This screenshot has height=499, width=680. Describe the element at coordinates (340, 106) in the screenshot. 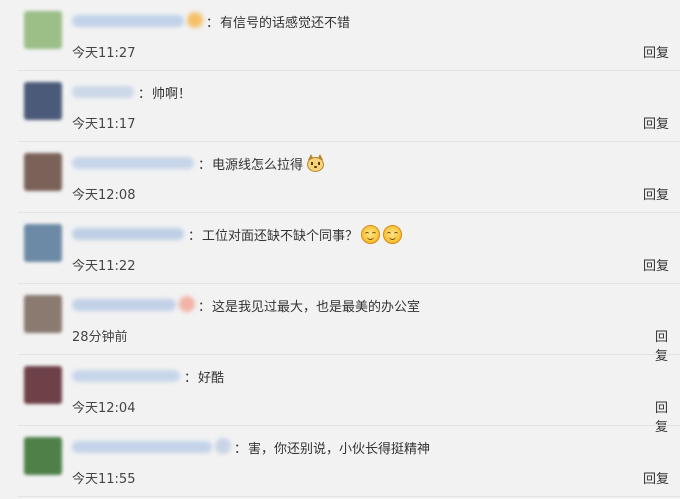

I see `comment-item: ：帅啊！ 今天11:17 回复` at that location.